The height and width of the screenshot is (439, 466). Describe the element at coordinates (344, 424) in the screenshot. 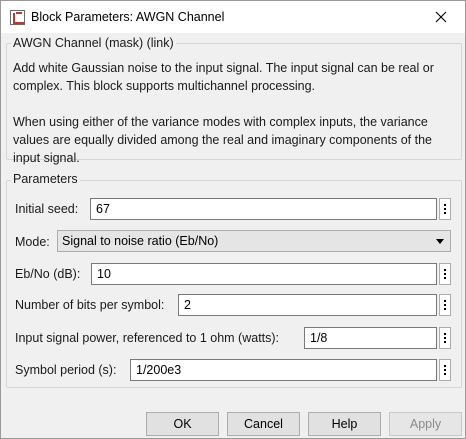

I see `help-button: Help` at that location.